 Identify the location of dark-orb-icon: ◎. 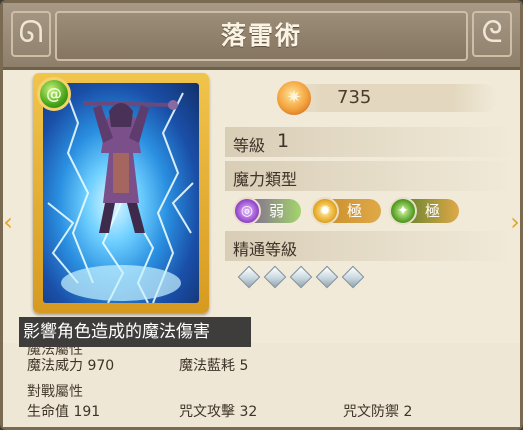
(247, 211).